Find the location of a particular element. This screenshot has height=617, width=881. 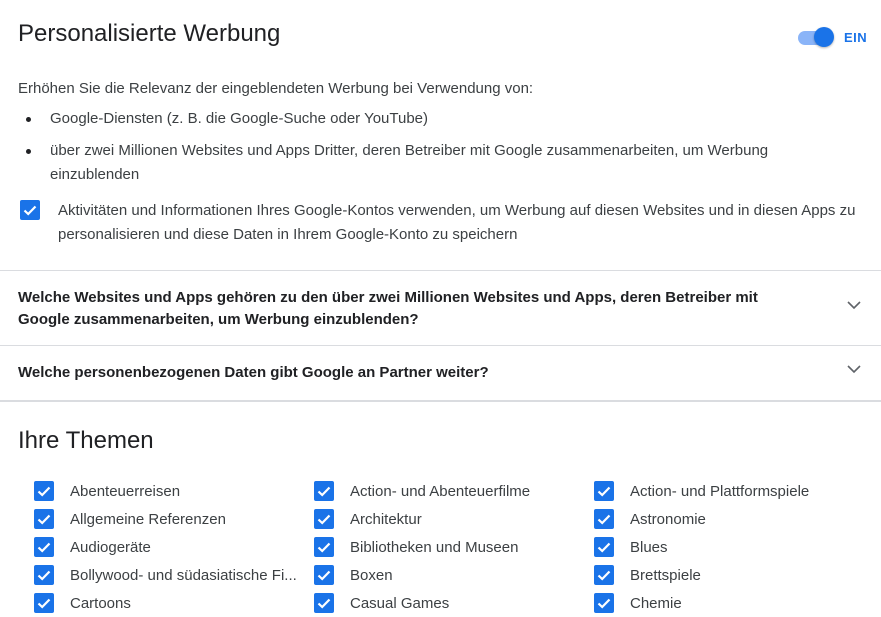

topic-label: Bibliotheken und Museen is located at coordinates (434, 547).